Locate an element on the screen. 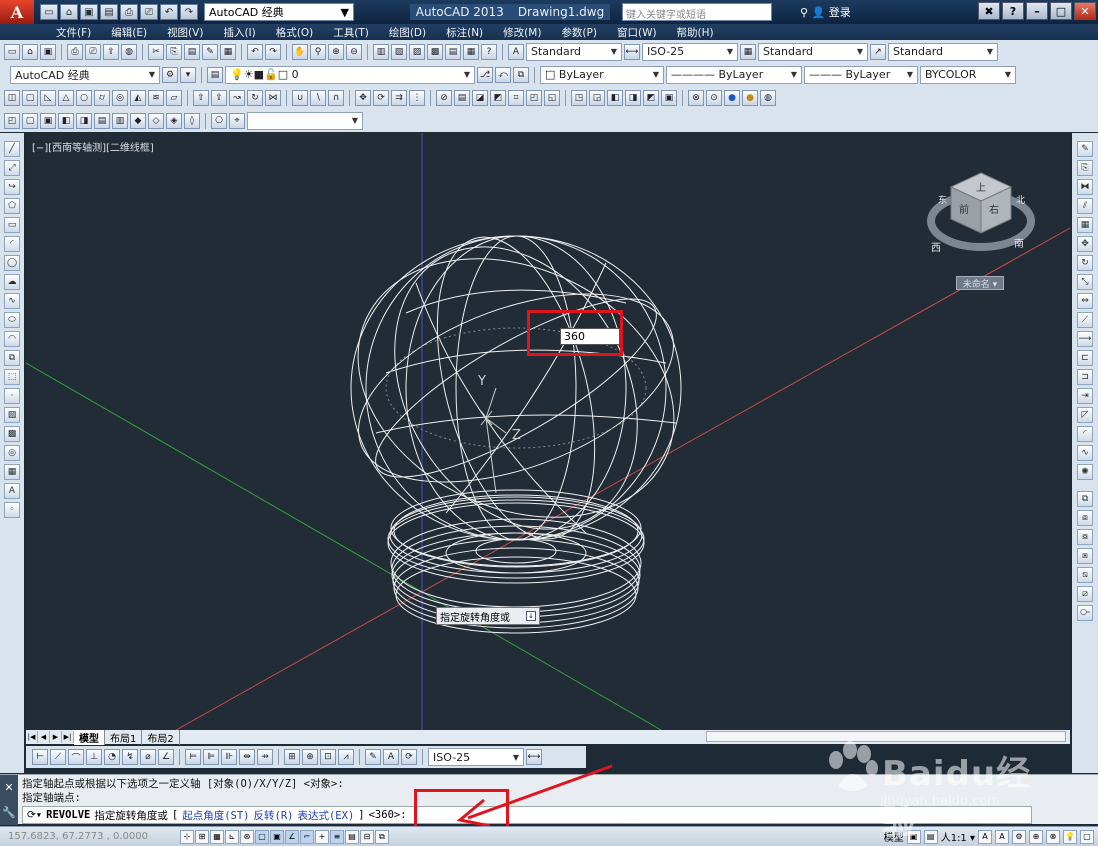 The image size is (1098, 846). material-icon: ● is located at coordinates (732, 97).